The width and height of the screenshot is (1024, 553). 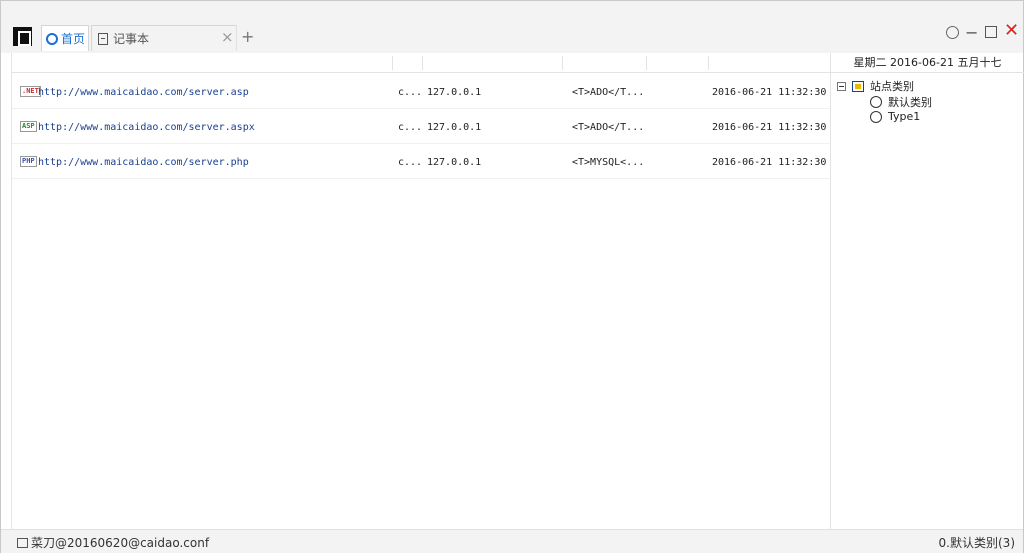 What do you see at coordinates (858, 86) in the screenshot?
I see `category-folder-icon` at bounding box center [858, 86].